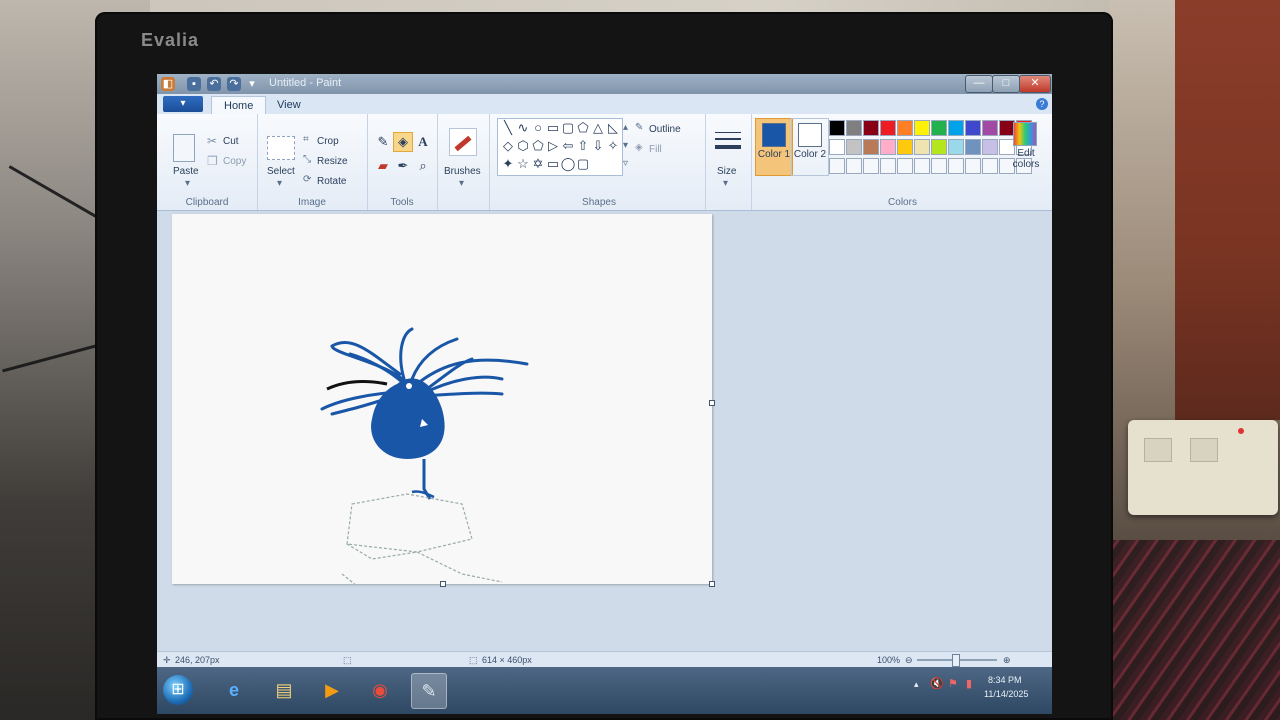 This screenshot has height=720, width=1280. What do you see at coordinates (239, 105) in the screenshot?
I see `tab-home: Home` at bounding box center [239, 105].